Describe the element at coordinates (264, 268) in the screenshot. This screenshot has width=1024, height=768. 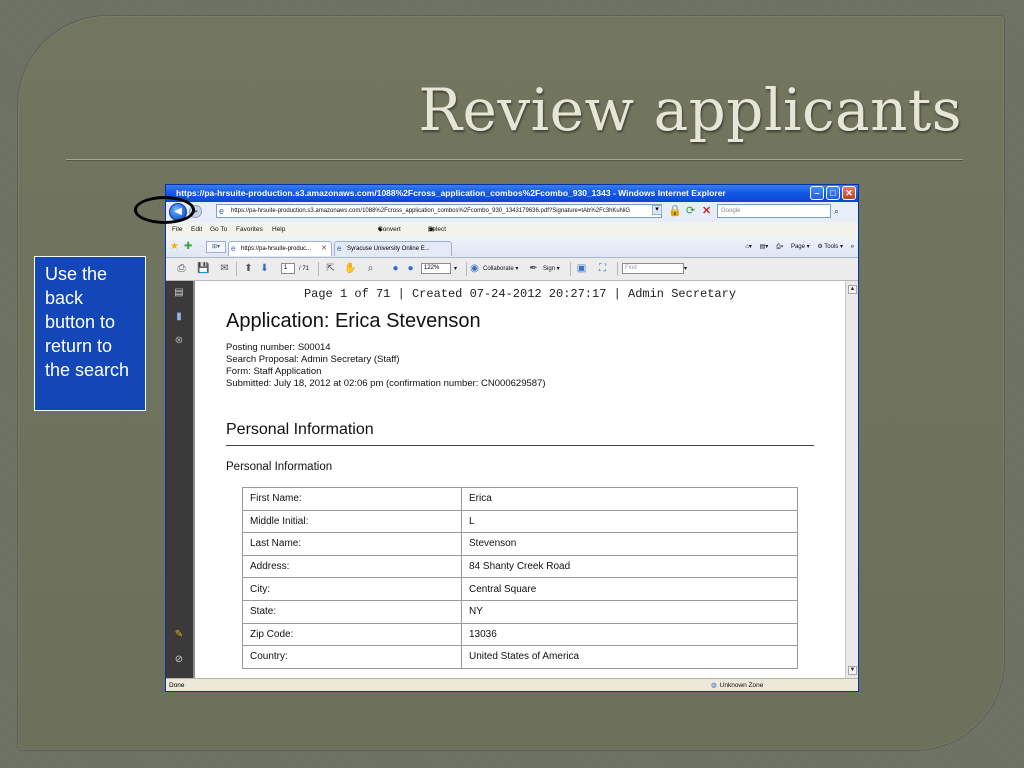
I see `page-down-icon: ⬇` at that location.